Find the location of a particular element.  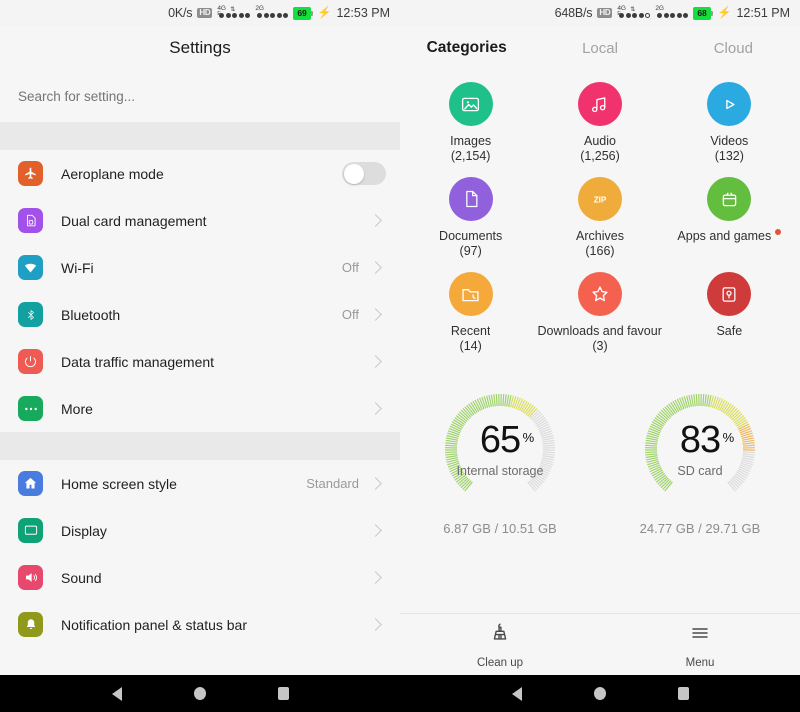

settings-row-notification-panel-status-bar: Notification panel & status bar is located at coordinates (200, 624).